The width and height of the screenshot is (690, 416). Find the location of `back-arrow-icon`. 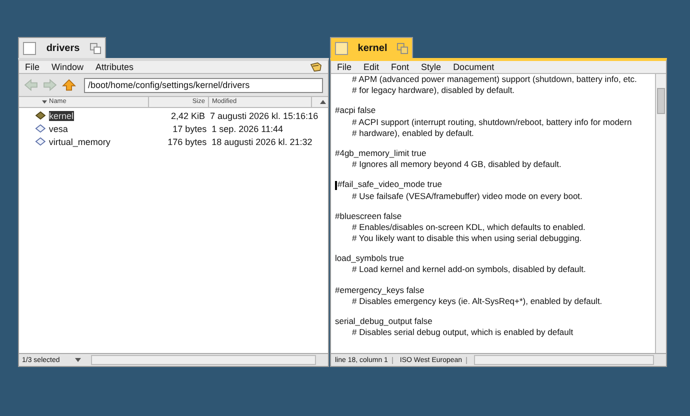

back-arrow-icon is located at coordinates (31, 85).